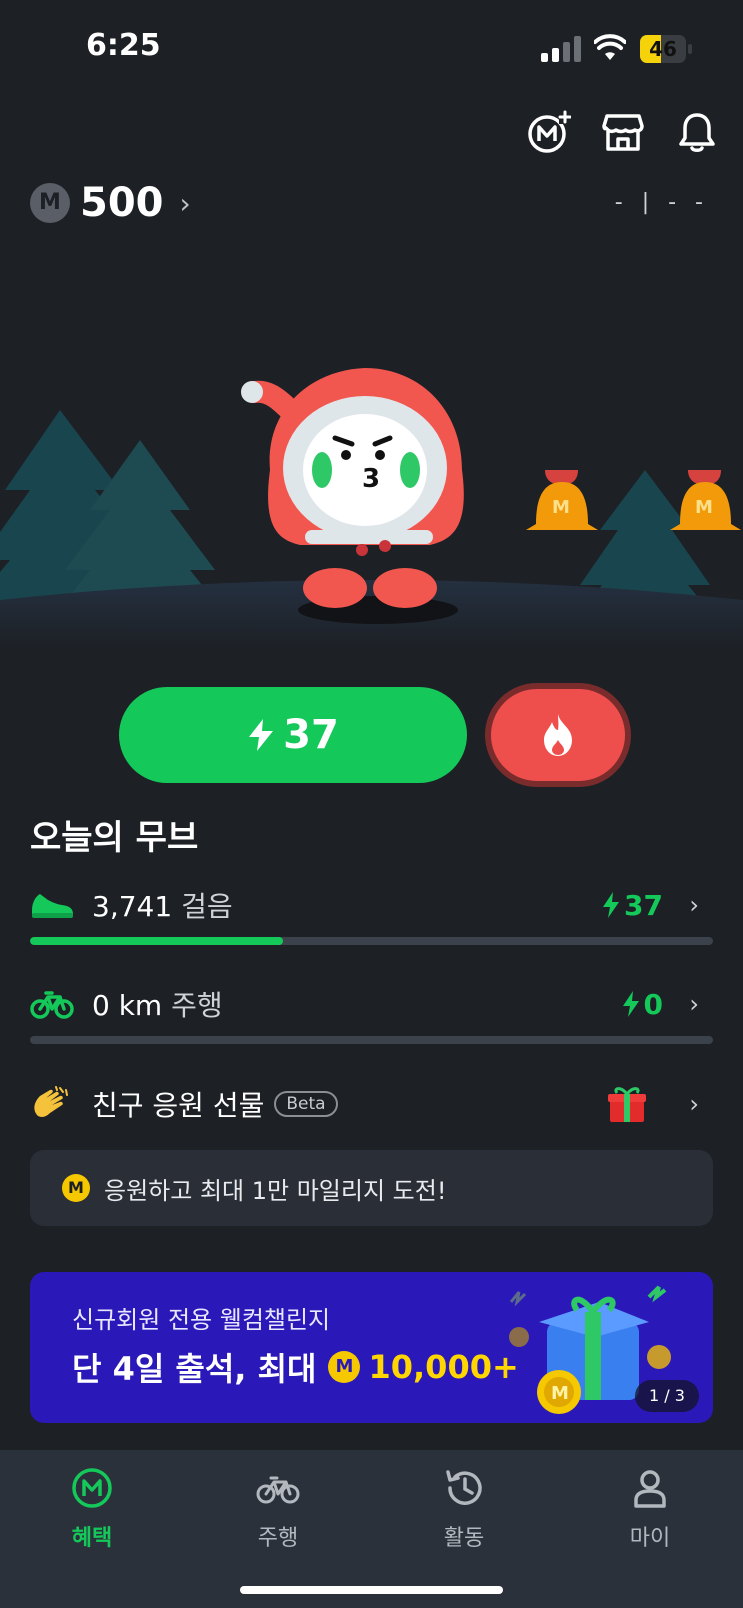  I want to click on tab-label: 주행, so click(278, 1538).